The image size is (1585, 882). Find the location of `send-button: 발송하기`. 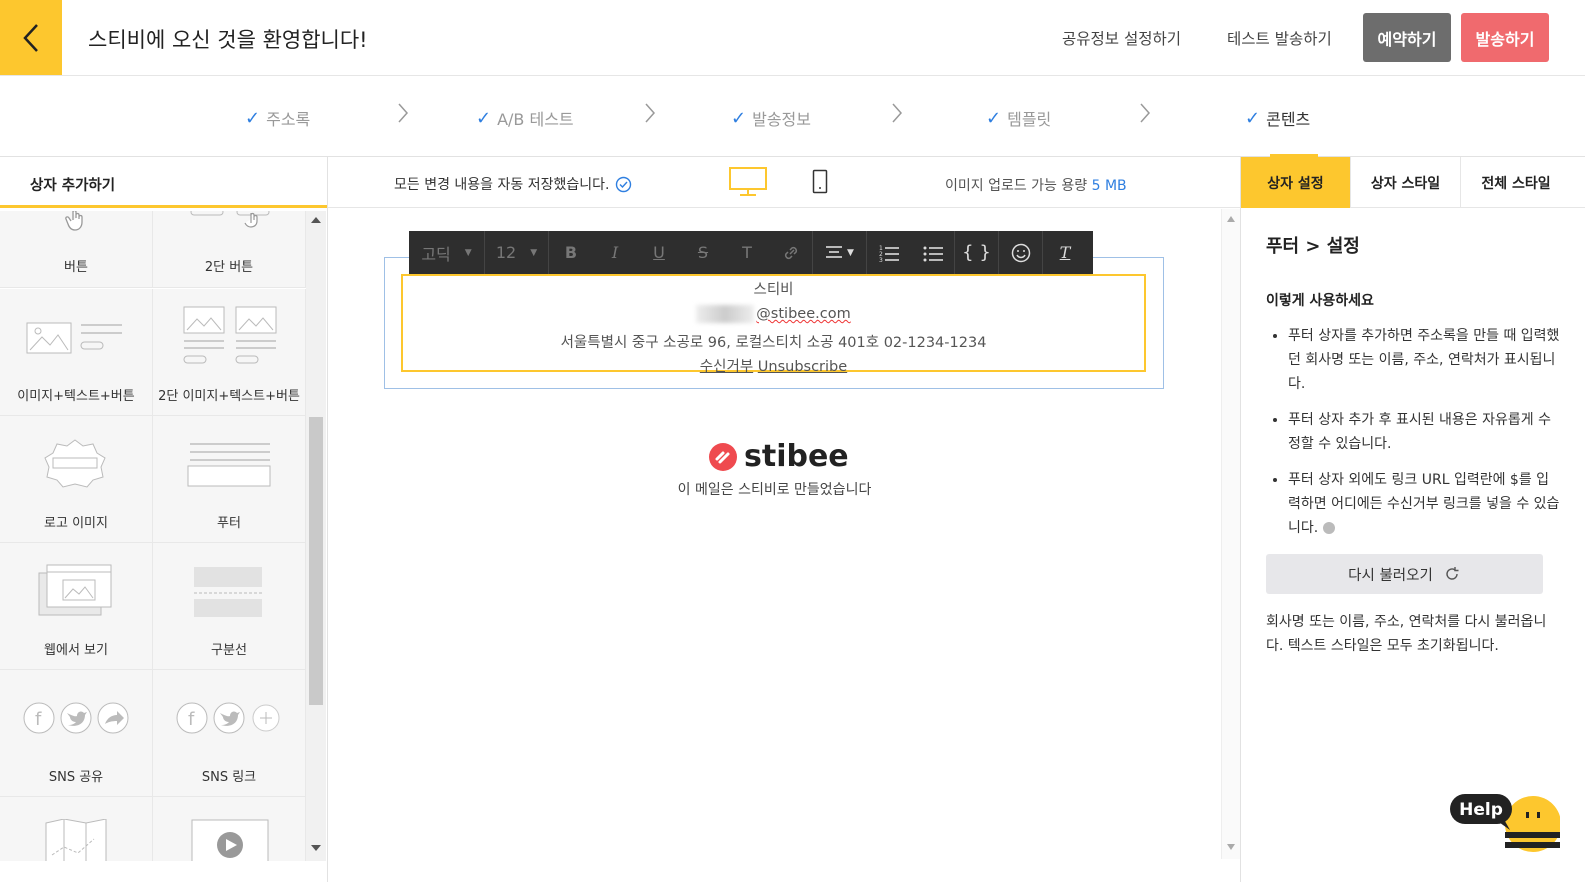

send-button: 발송하기 is located at coordinates (1505, 37).